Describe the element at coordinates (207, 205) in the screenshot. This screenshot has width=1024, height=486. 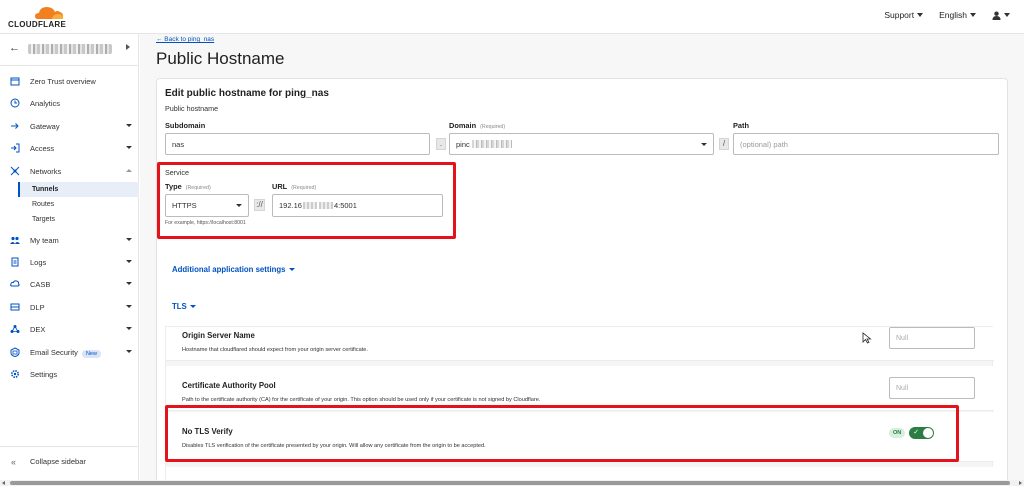
I see `type-select: HTTPS` at that location.